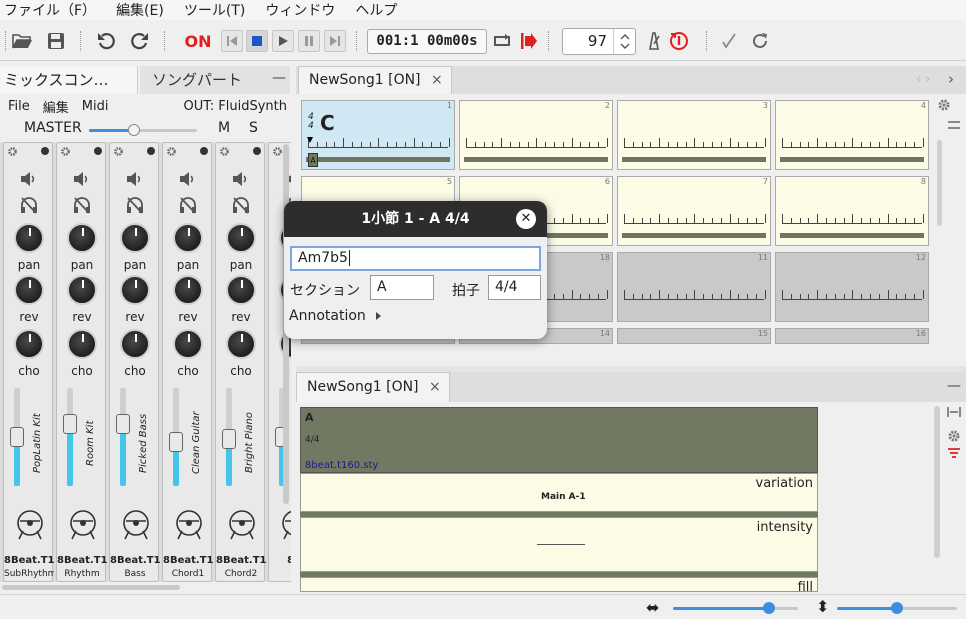 The height and width of the screenshot is (619, 966). I want to click on play-button, so click(283, 41).